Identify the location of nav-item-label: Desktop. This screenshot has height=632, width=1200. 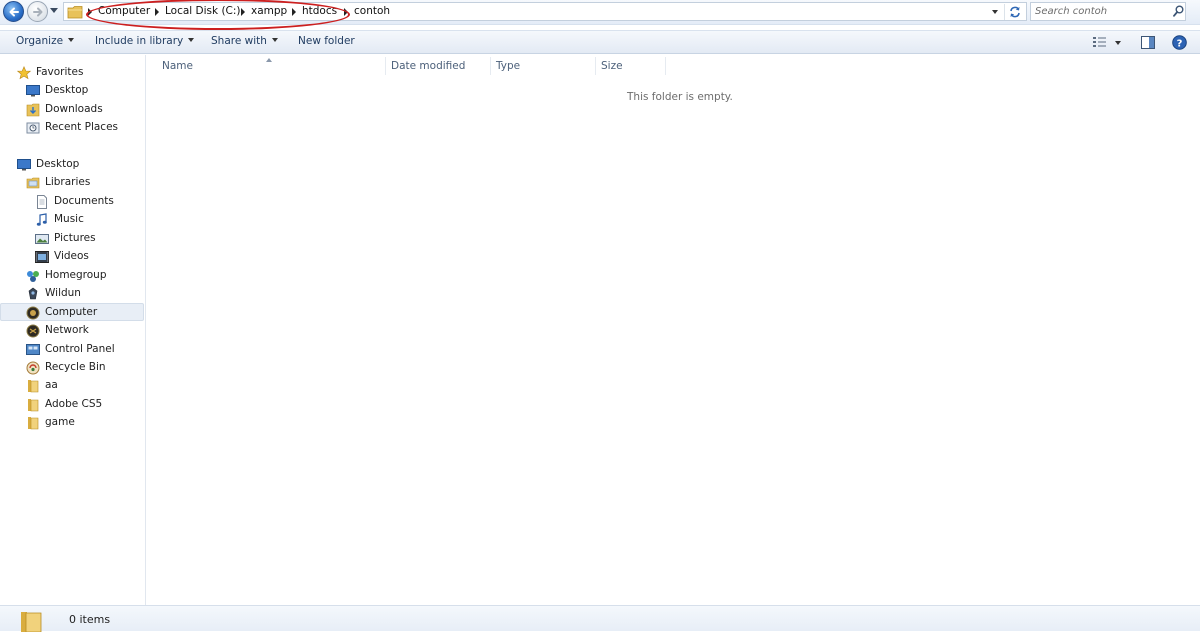
(67, 90).